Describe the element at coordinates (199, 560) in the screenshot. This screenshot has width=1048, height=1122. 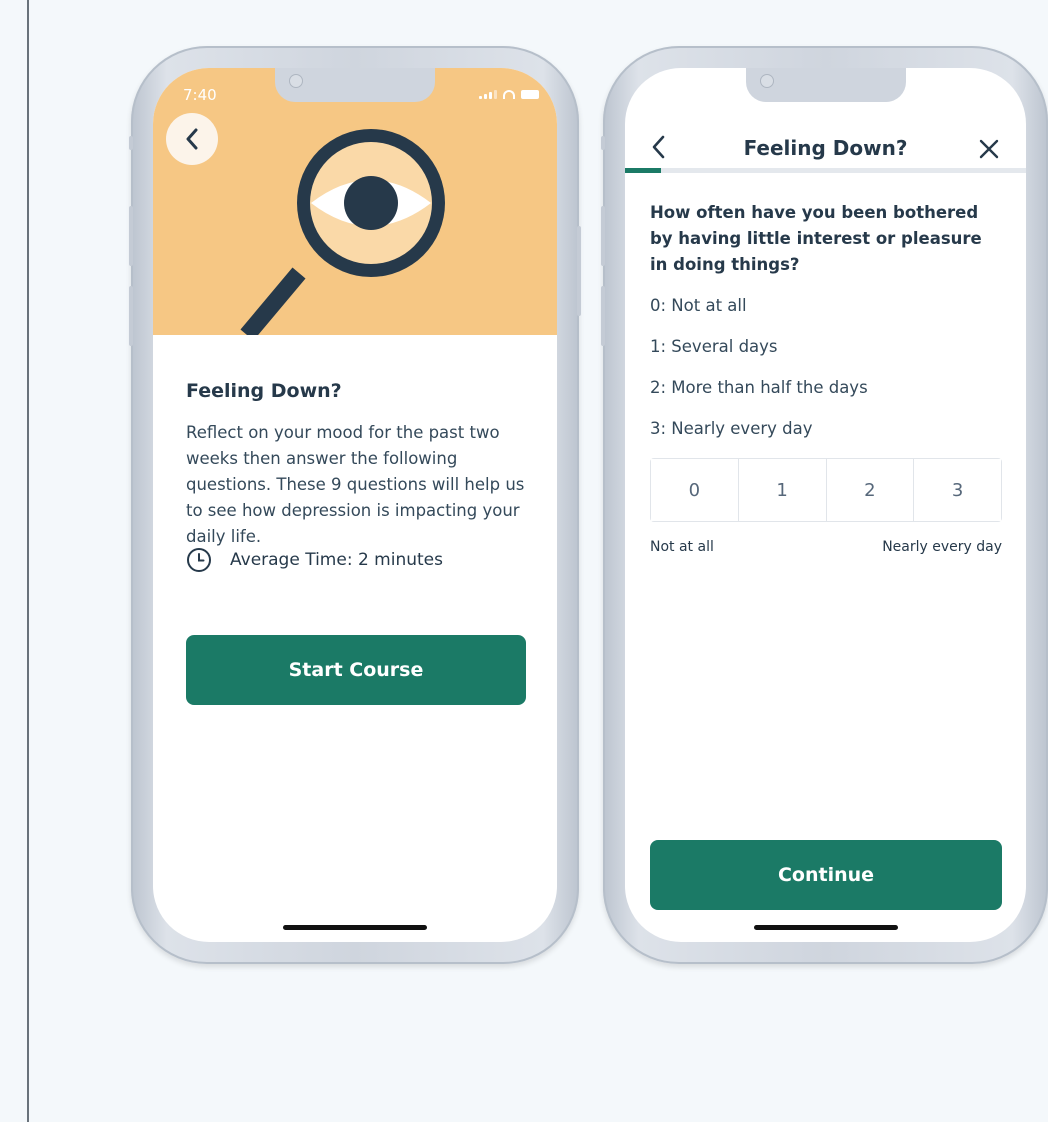
I see `clock-icon` at that location.